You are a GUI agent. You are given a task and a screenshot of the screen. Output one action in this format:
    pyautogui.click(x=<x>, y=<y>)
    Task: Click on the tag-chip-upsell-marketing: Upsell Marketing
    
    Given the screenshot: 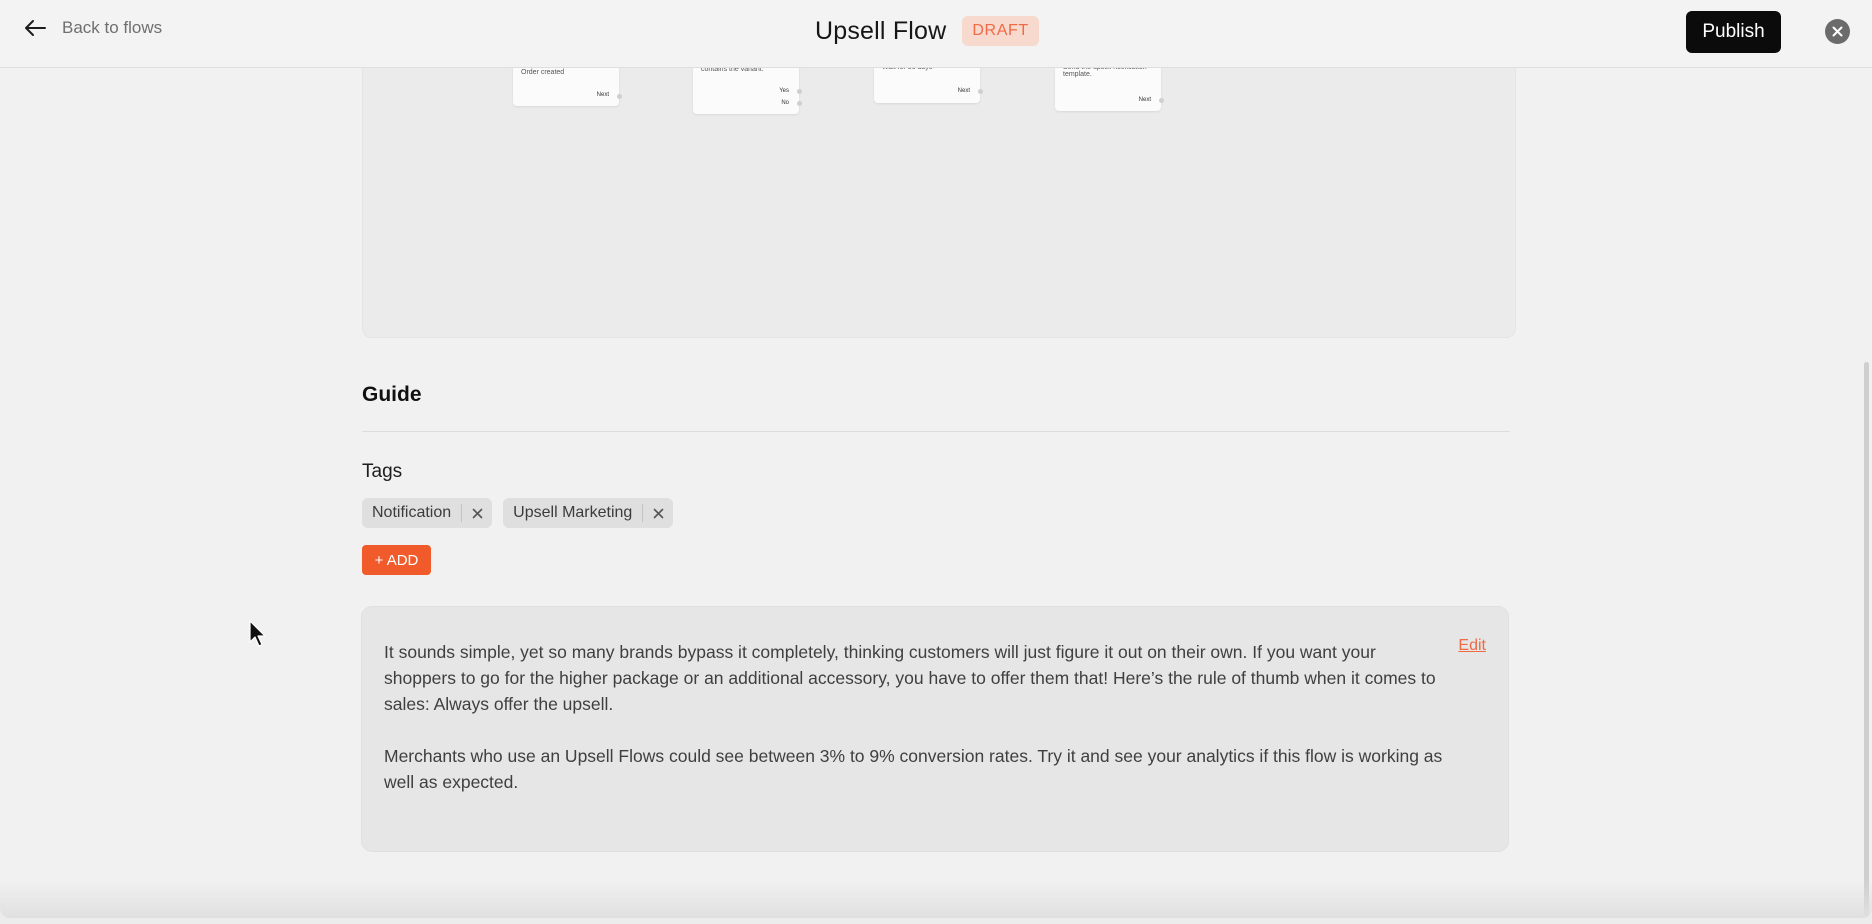 What is the action you would take?
    pyautogui.click(x=588, y=513)
    